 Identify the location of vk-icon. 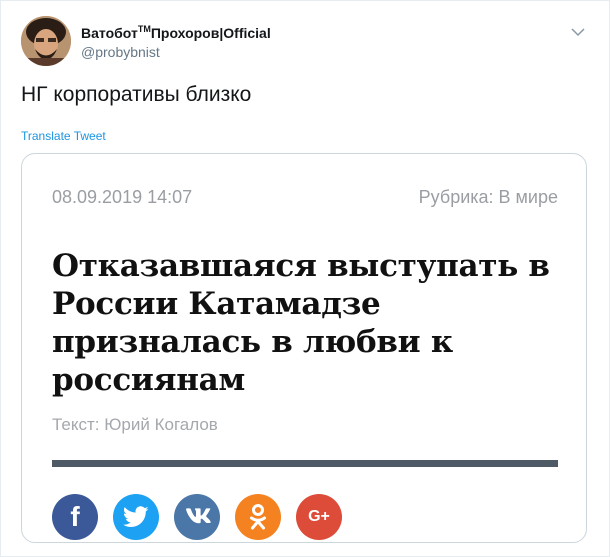
(198, 516).